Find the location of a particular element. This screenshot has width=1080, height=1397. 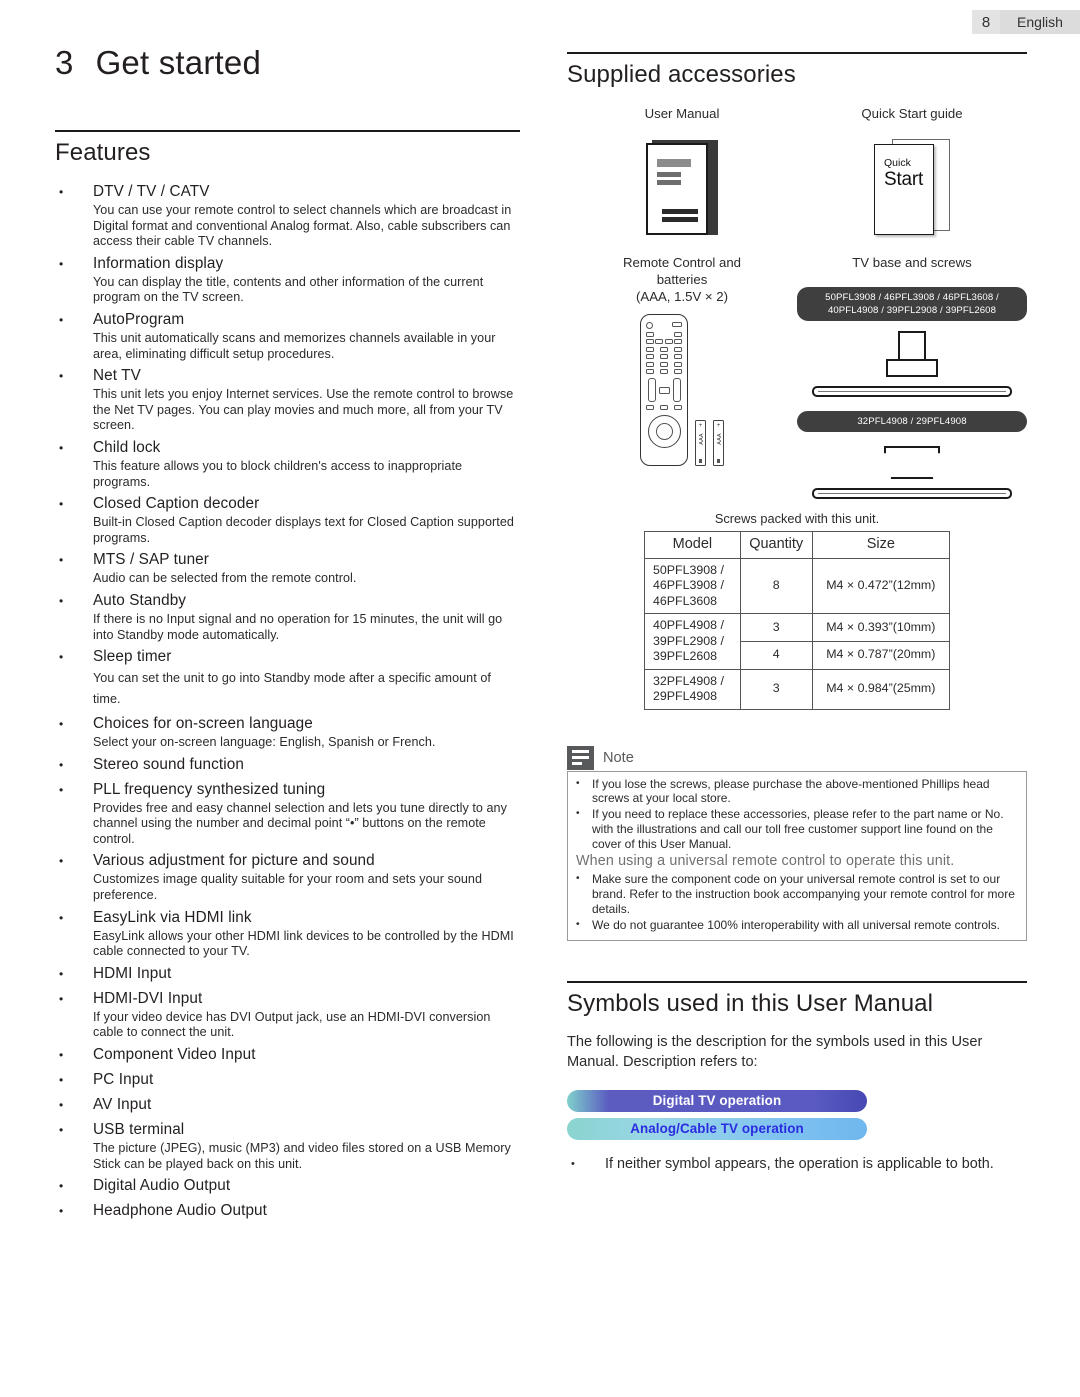

screws-table-header-row: Model Quantity Size is located at coordinates (797, 545).